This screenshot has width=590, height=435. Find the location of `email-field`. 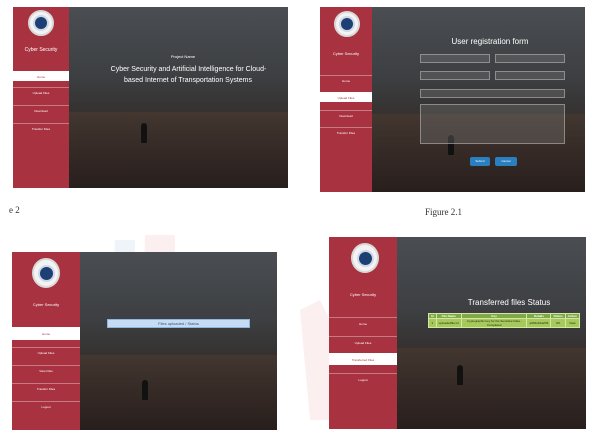

email-field is located at coordinates (455, 75).